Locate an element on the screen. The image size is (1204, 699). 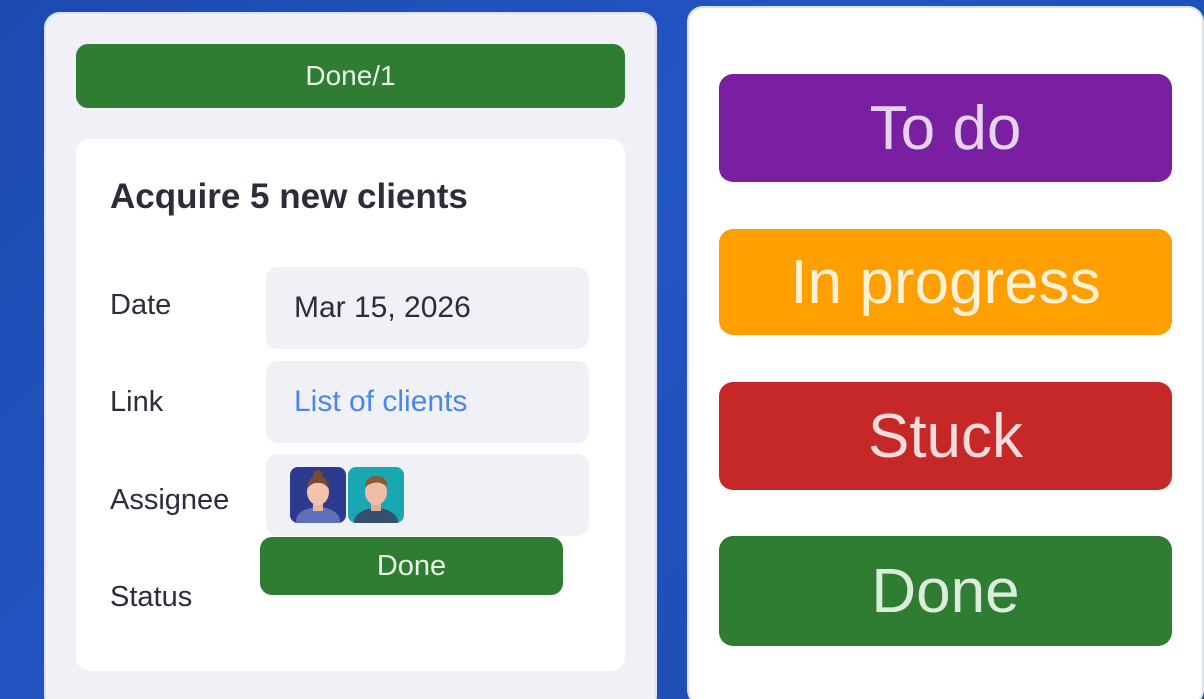
woman-avatar is located at coordinates (318, 495).